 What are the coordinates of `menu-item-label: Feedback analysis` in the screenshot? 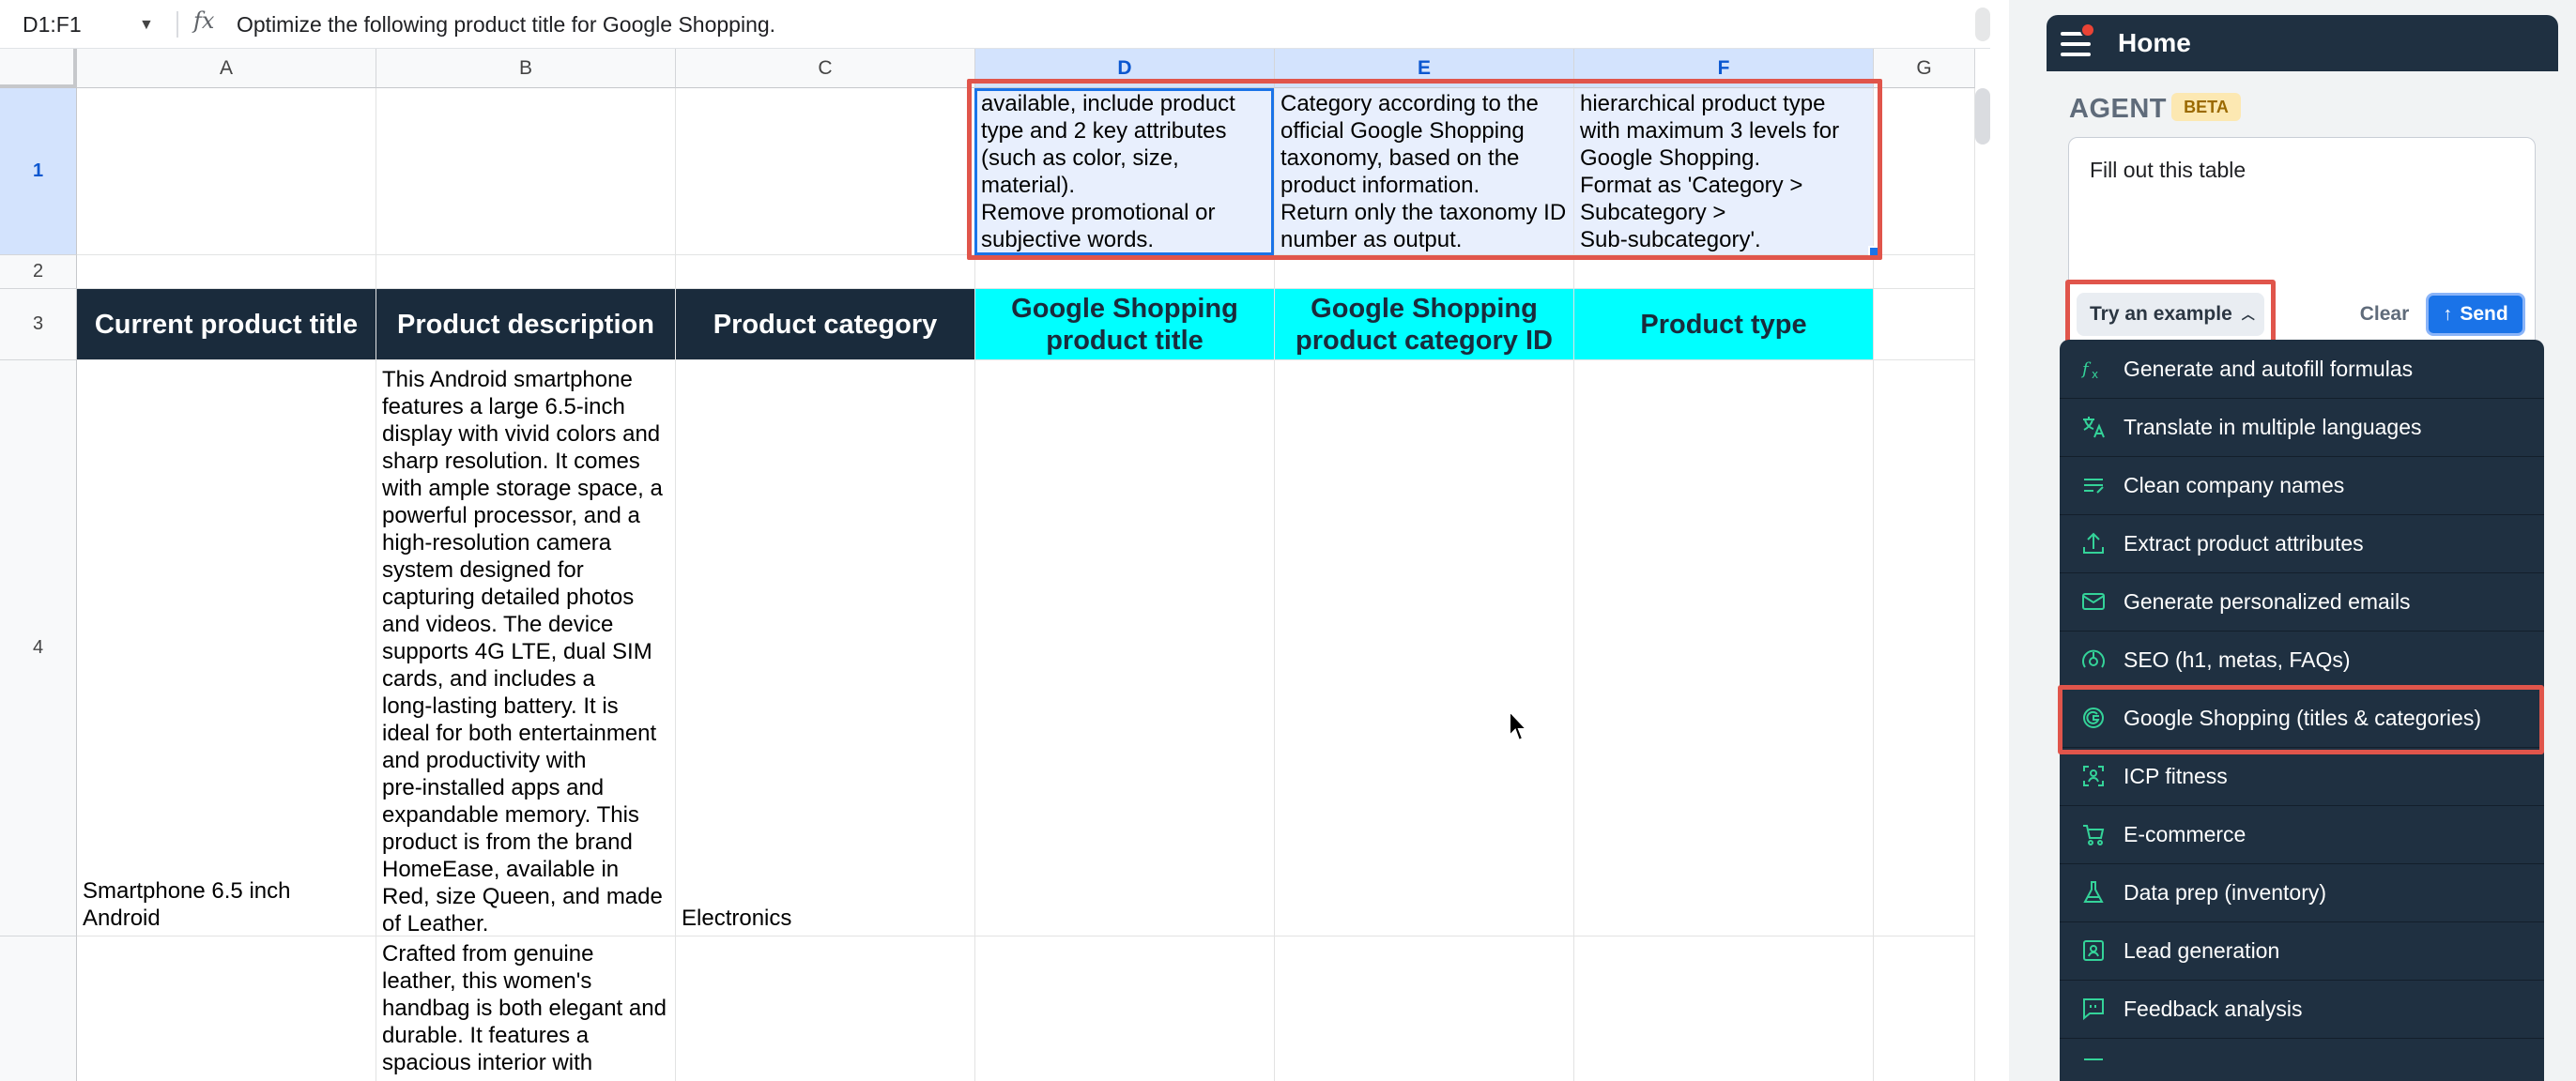 It's located at (2213, 1008).